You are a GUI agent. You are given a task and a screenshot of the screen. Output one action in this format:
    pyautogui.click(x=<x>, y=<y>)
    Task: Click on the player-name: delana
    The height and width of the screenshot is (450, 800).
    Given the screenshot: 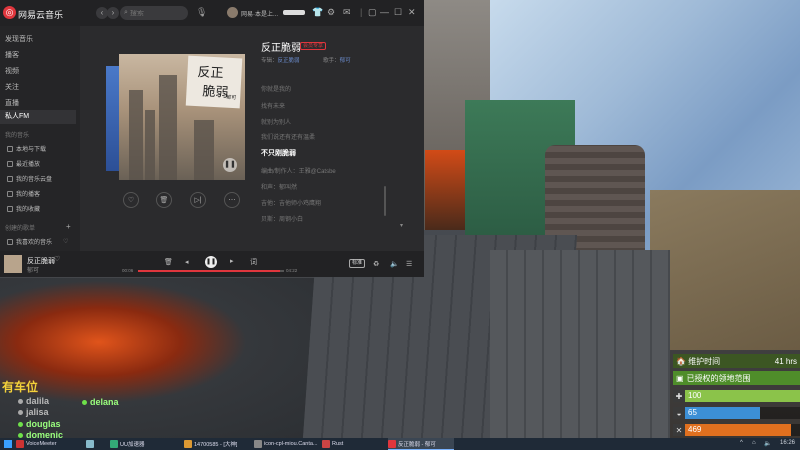 What is the action you would take?
    pyautogui.click(x=104, y=402)
    